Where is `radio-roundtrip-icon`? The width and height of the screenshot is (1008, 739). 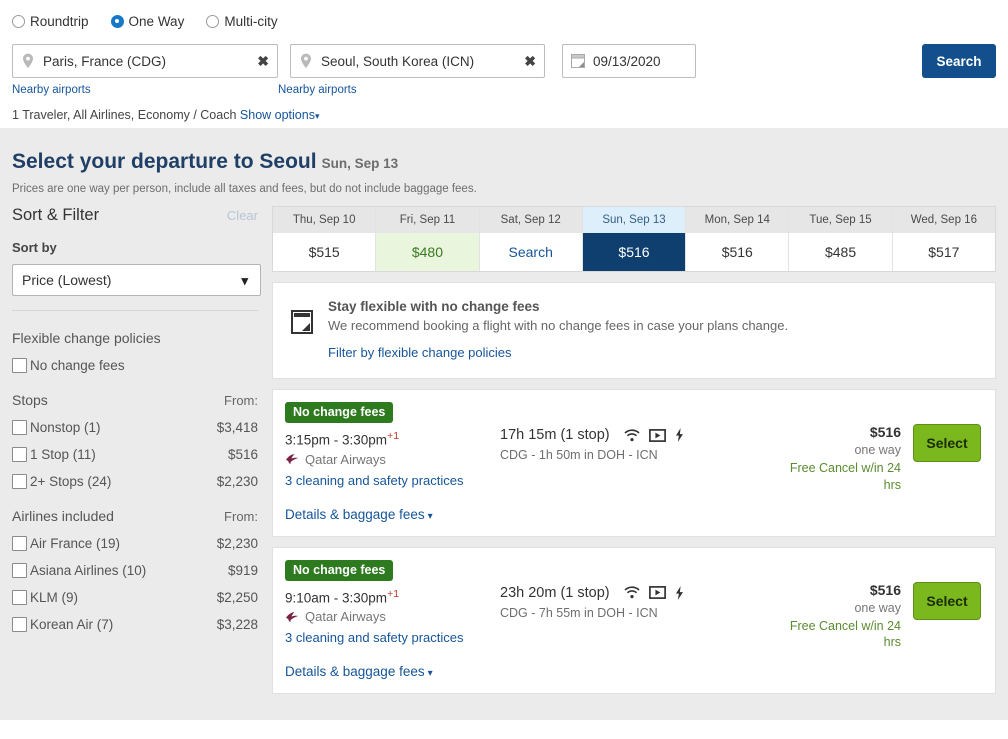
radio-roundtrip-icon is located at coordinates (18, 21).